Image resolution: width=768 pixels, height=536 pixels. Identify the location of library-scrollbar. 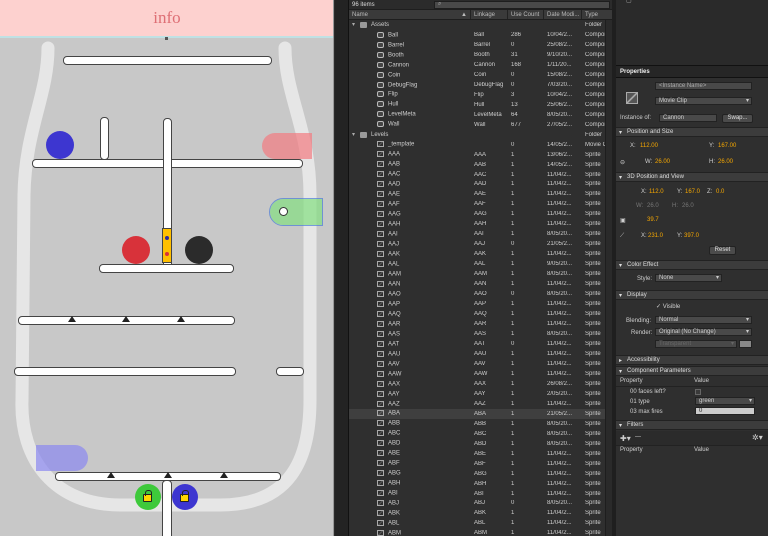
(608, 278).